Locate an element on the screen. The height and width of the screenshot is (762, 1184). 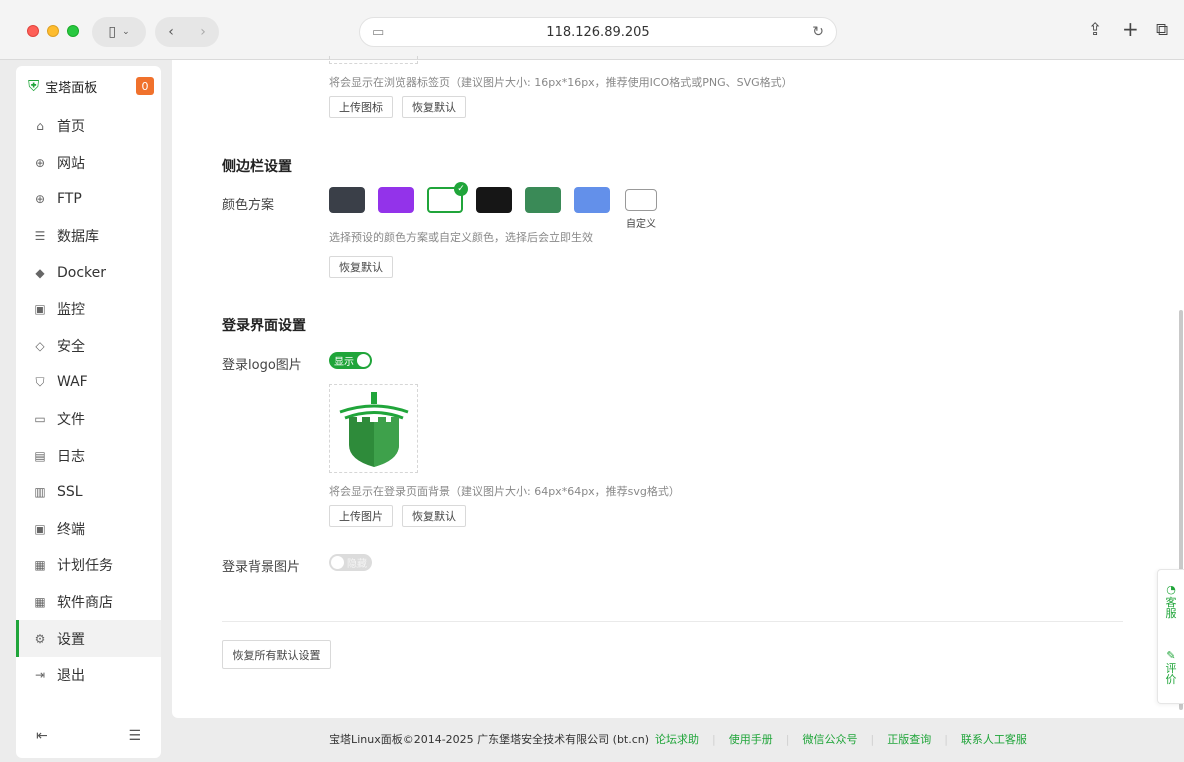
menu-list-icon: ☰ is located at coordinates (134, 736).